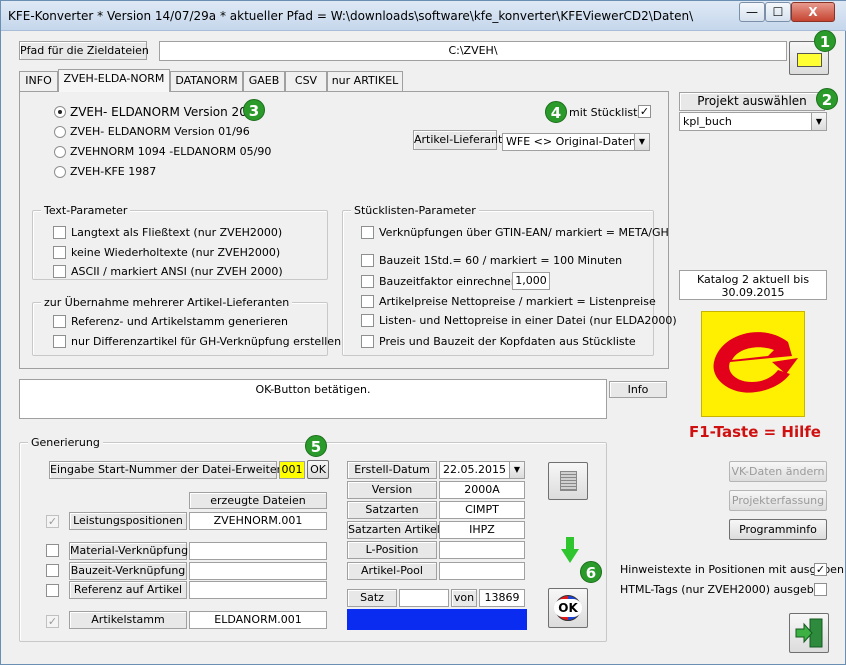  Describe the element at coordinates (367, 320) in the screenshot. I see `listenpreise-checkbox` at that location.